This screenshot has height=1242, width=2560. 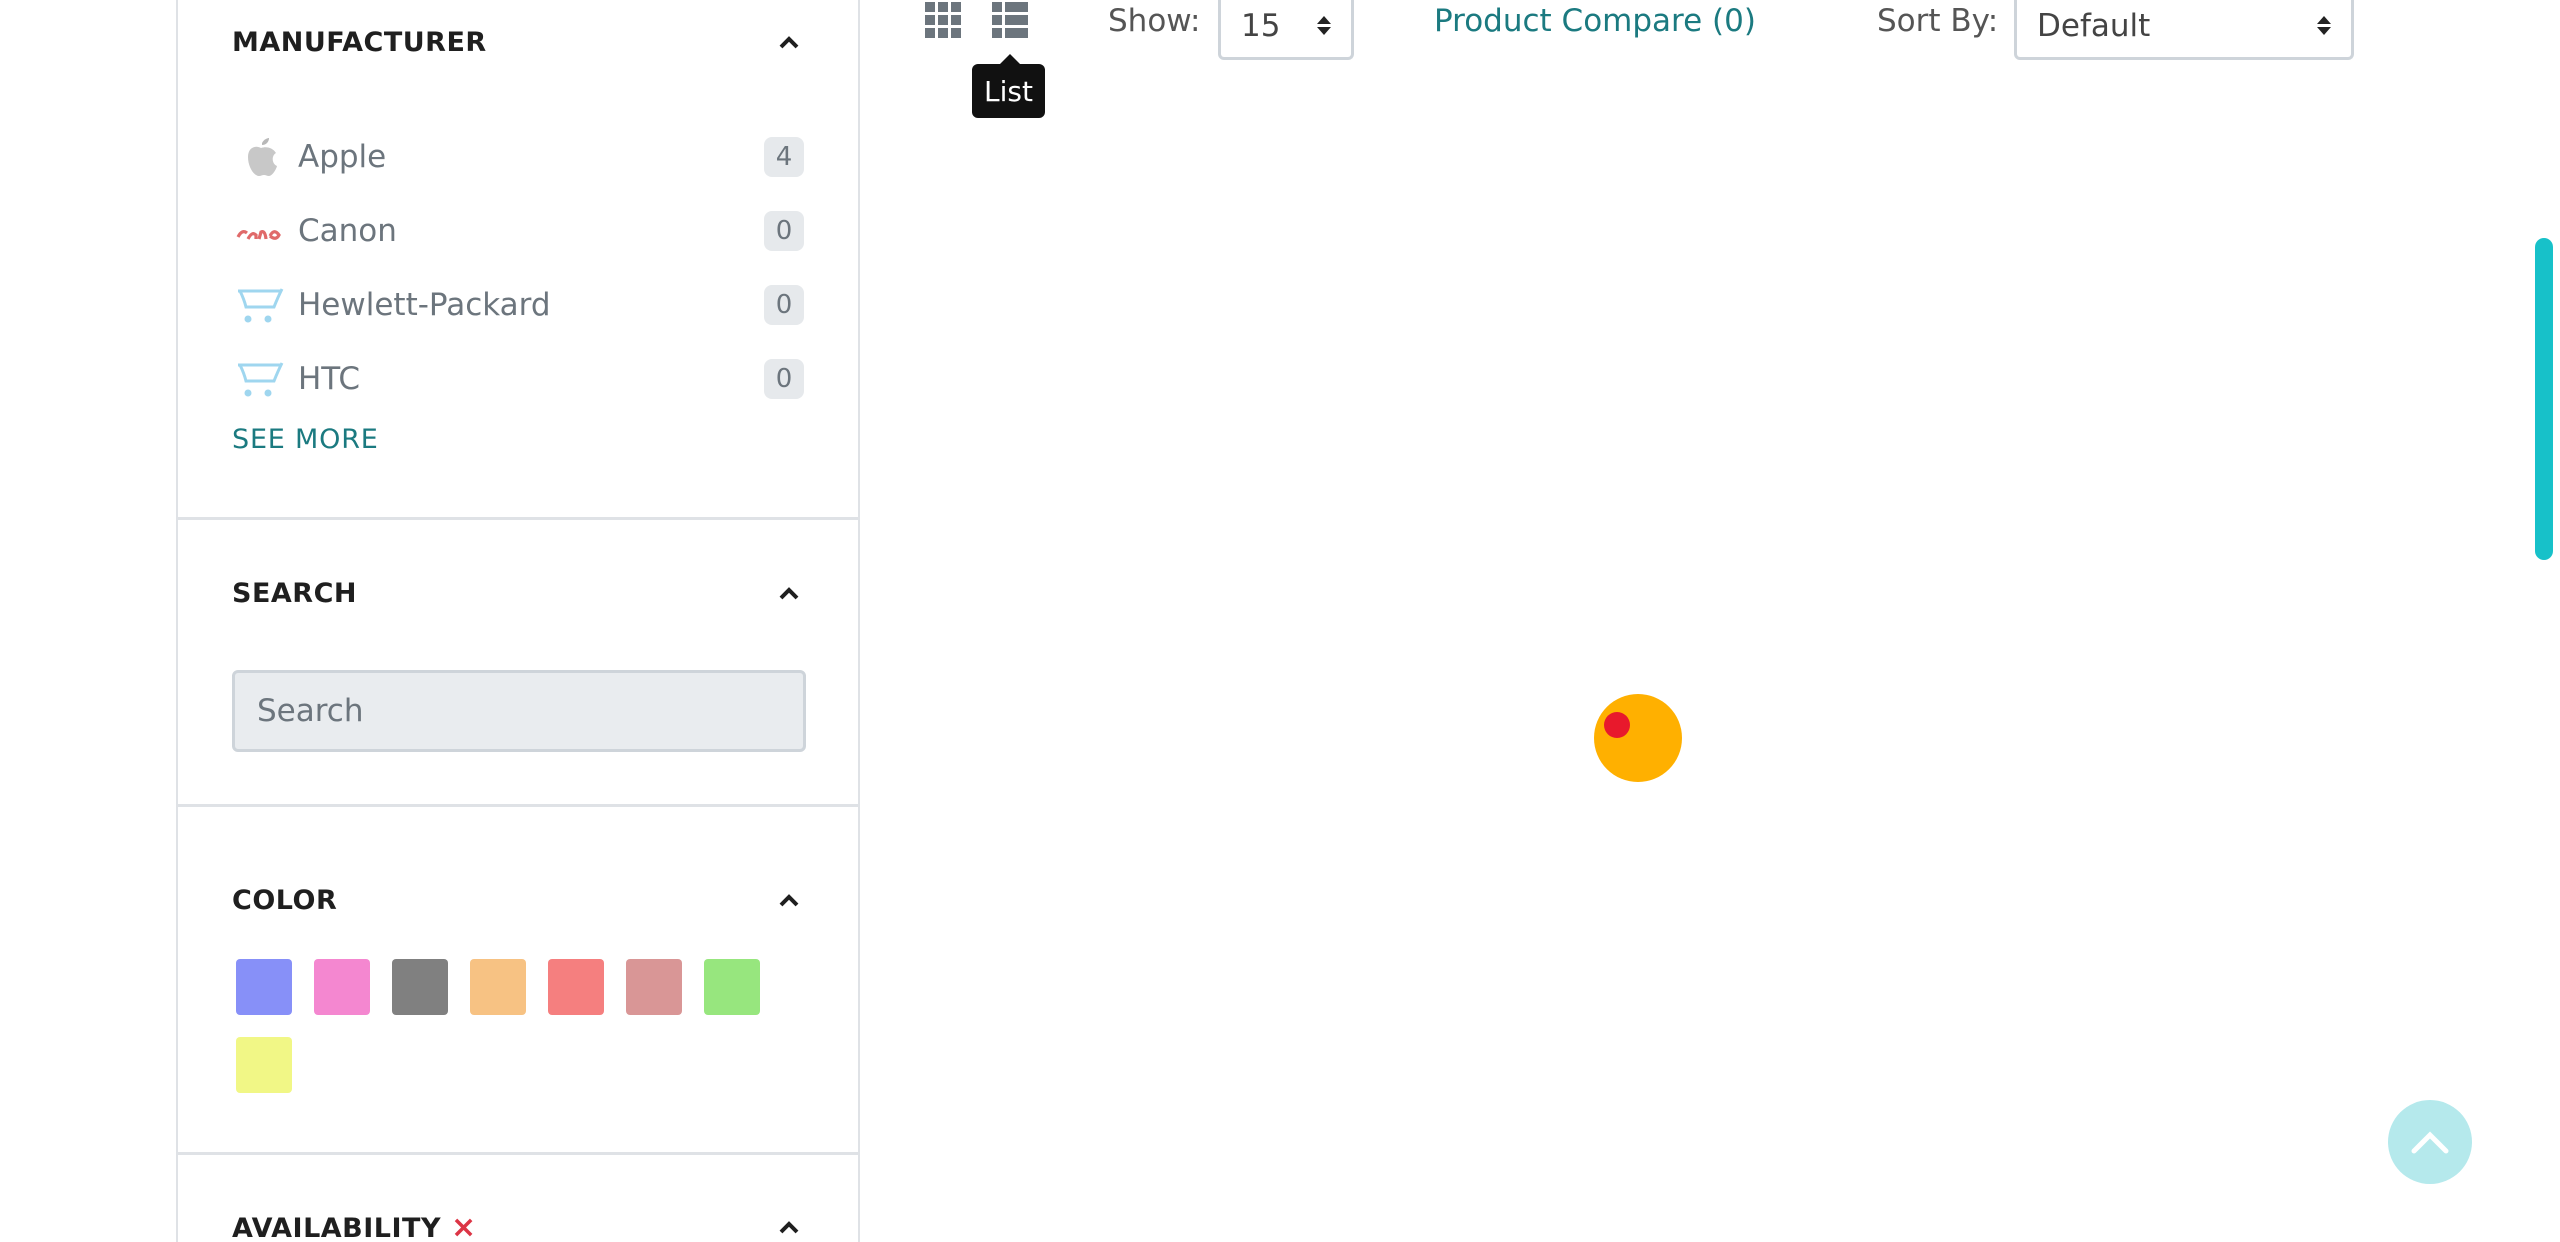 What do you see at coordinates (1261, 25) in the screenshot?
I see `show-limit-value: 15` at bounding box center [1261, 25].